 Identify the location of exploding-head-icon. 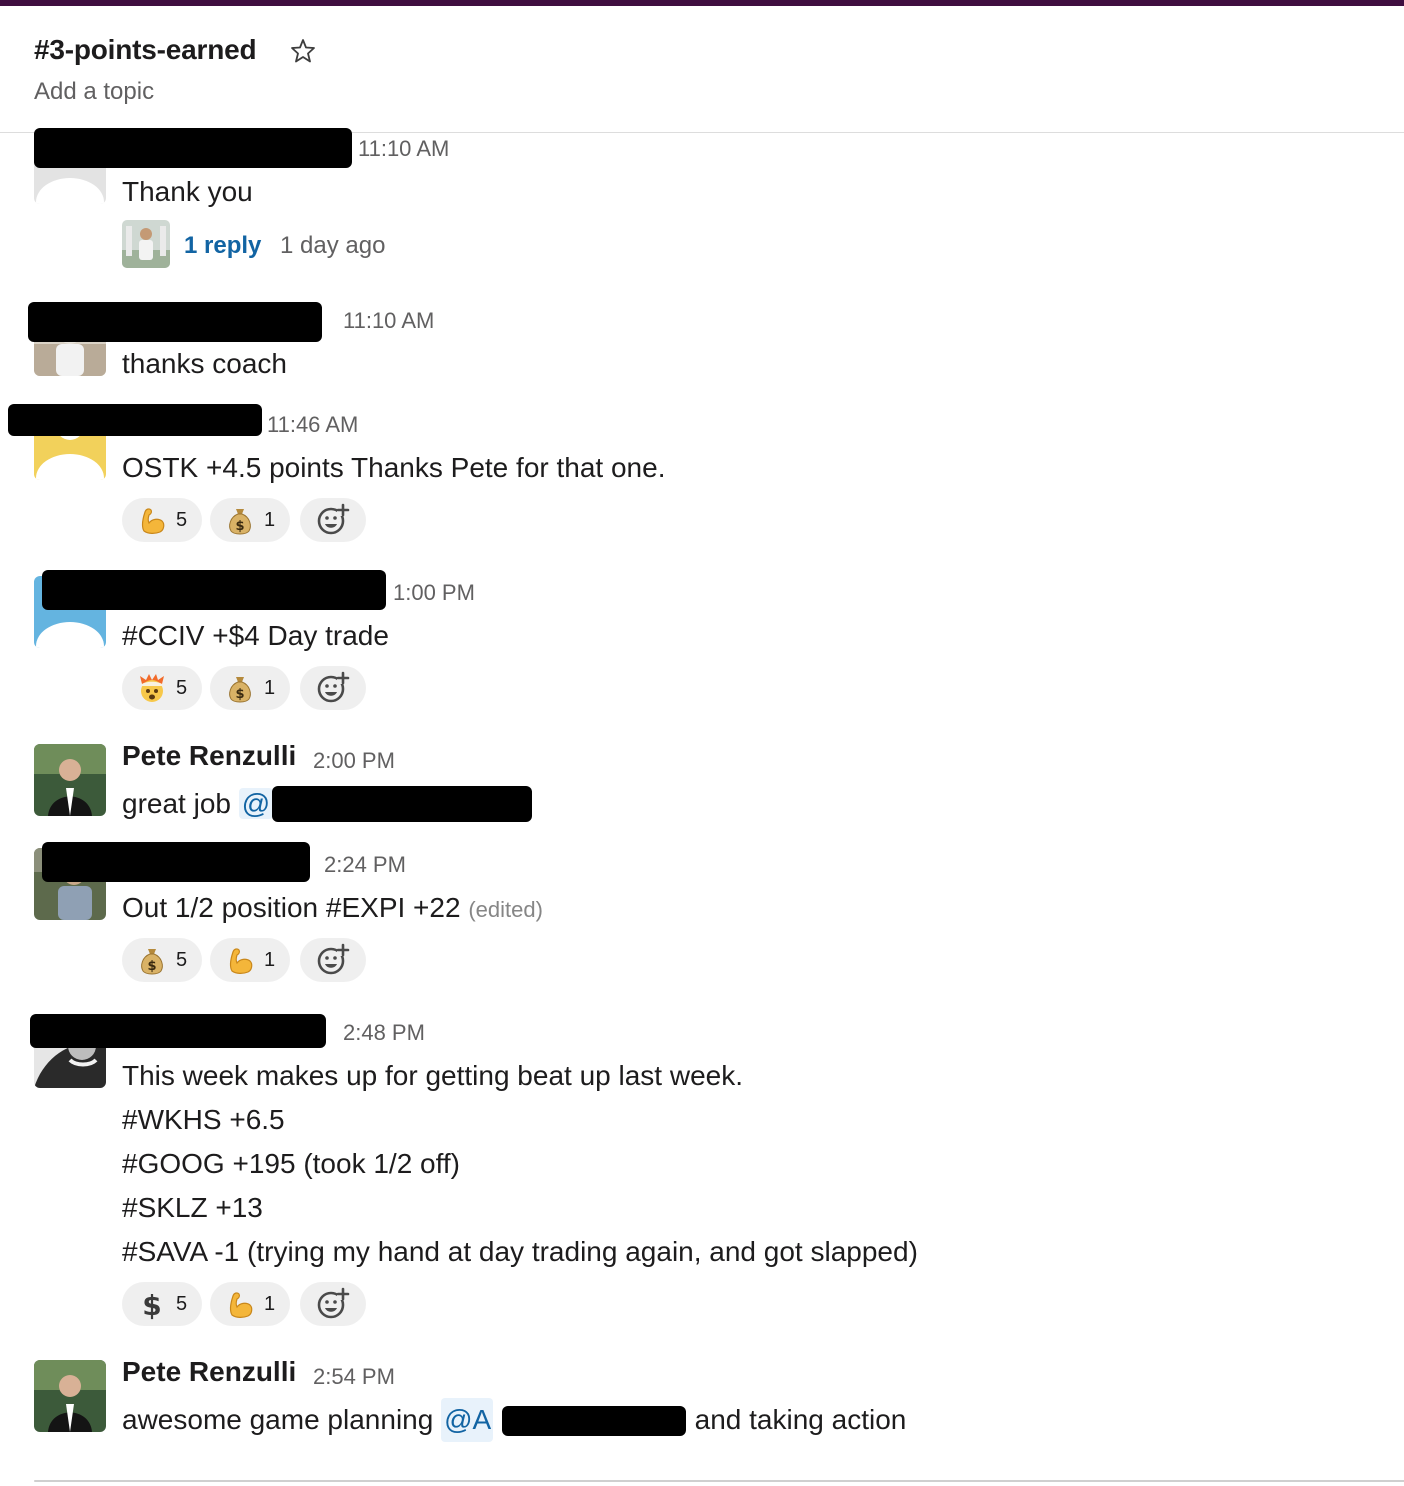
(152, 688).